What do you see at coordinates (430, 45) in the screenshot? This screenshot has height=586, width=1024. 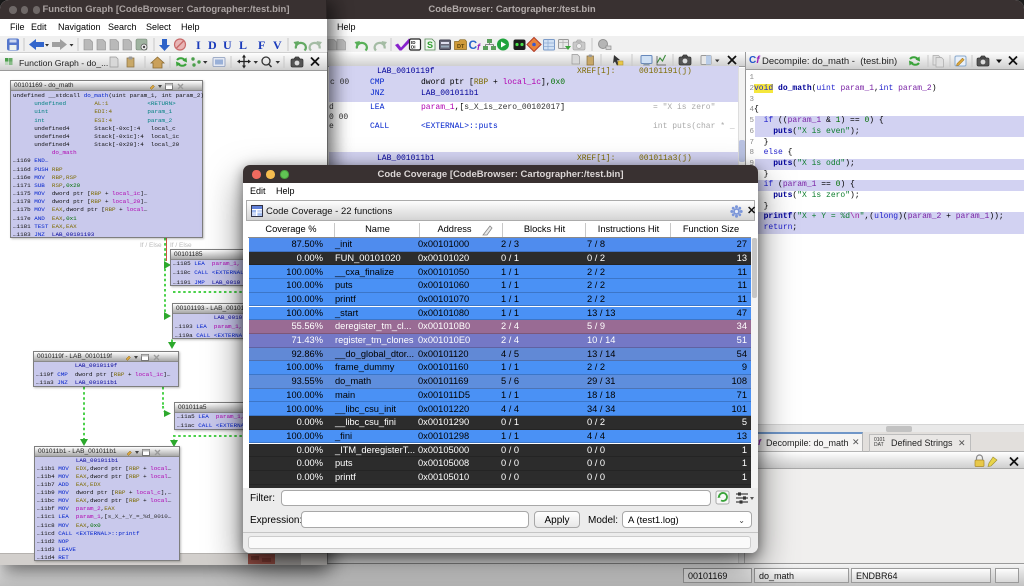 I see `svg-text: S` at bounding box center [430, 45].